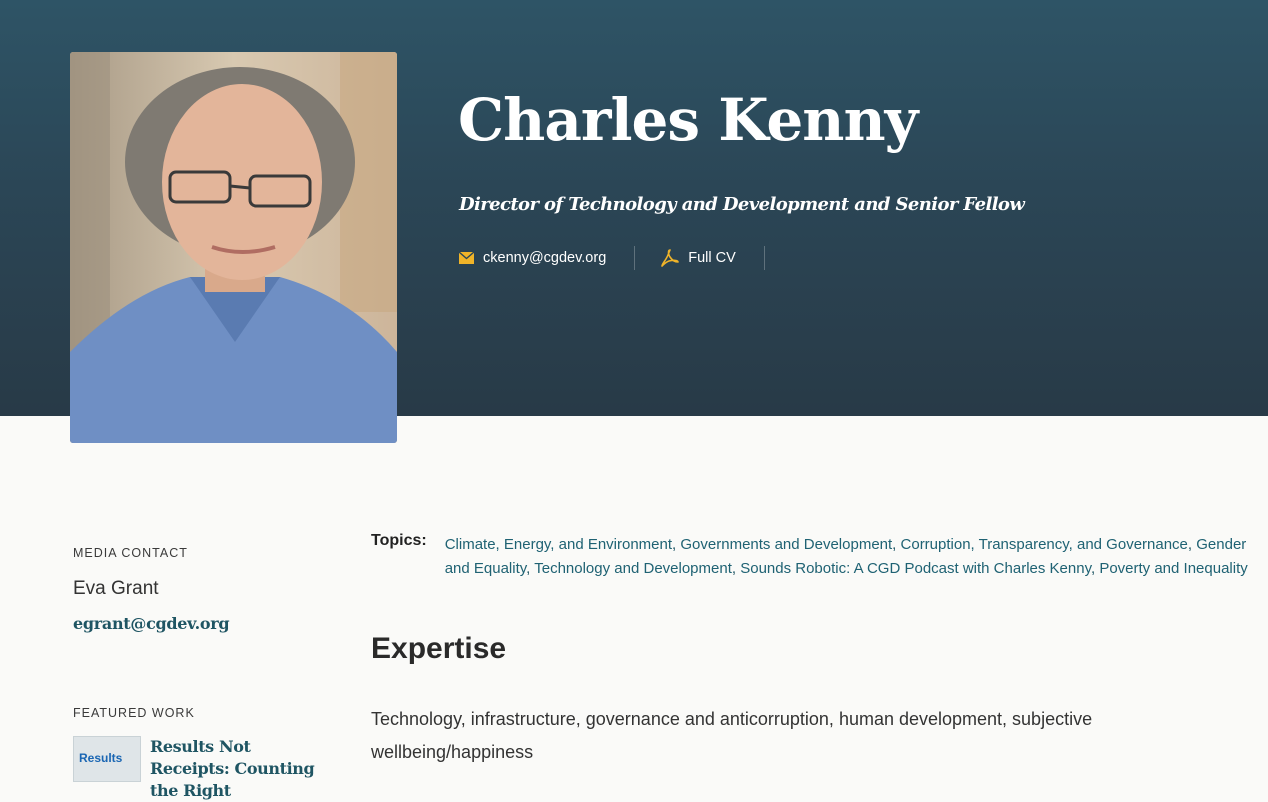  What do you see at coordinates (130, 553) in the screenshot?
I see `media-contact-label: MEDIA CONTACT` at bounding box center [130, 553].